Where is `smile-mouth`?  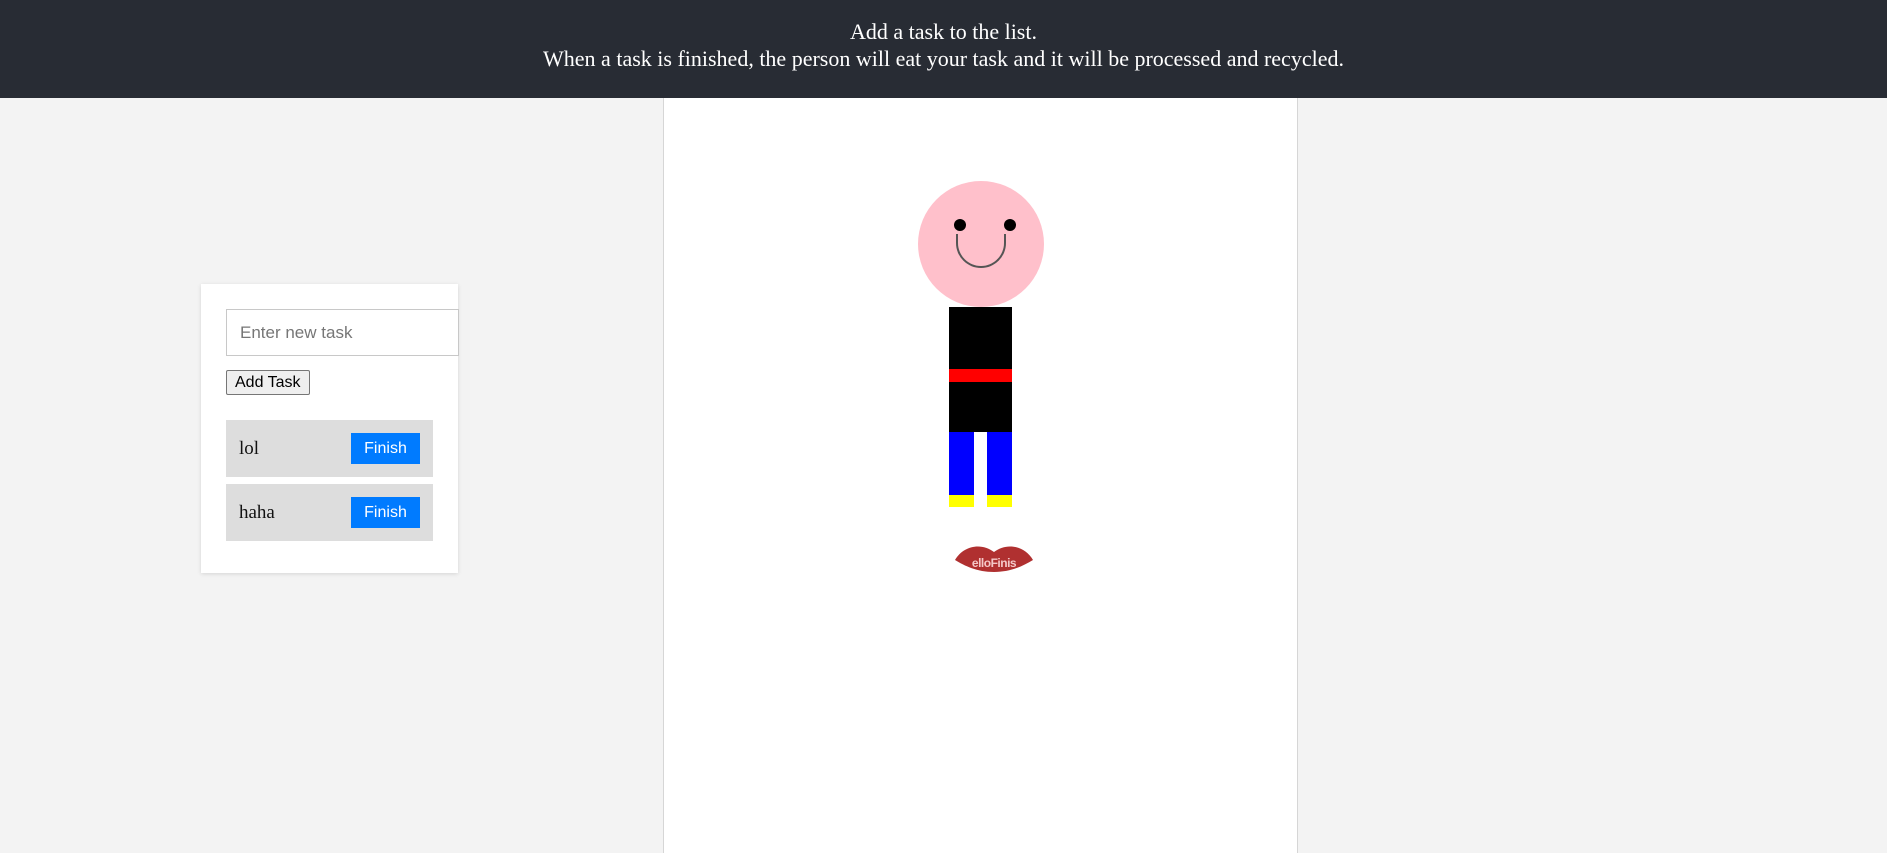
smile-mouth is located at coordinates (981, 251).